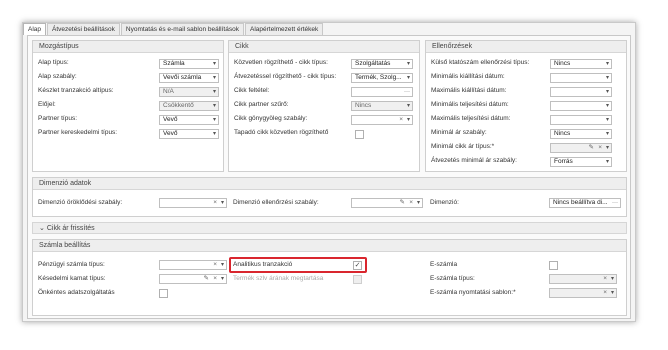  I want to click on eszamla-sablon-select: × ▾, so click(583, 293).